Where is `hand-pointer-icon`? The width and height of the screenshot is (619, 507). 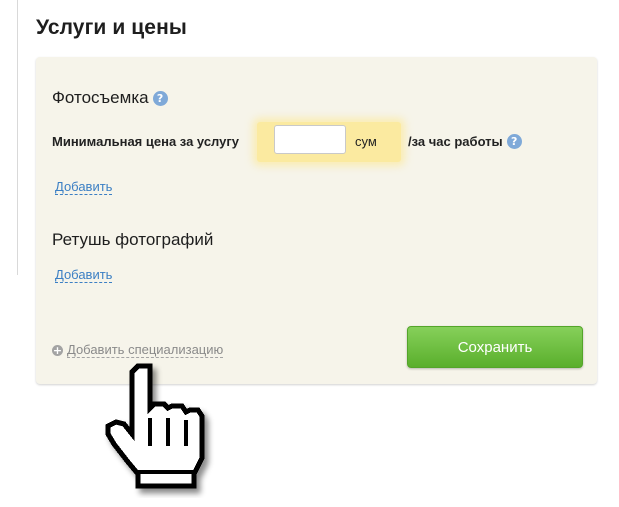
hand-pointer-icon is located at coordinates (155, 426).